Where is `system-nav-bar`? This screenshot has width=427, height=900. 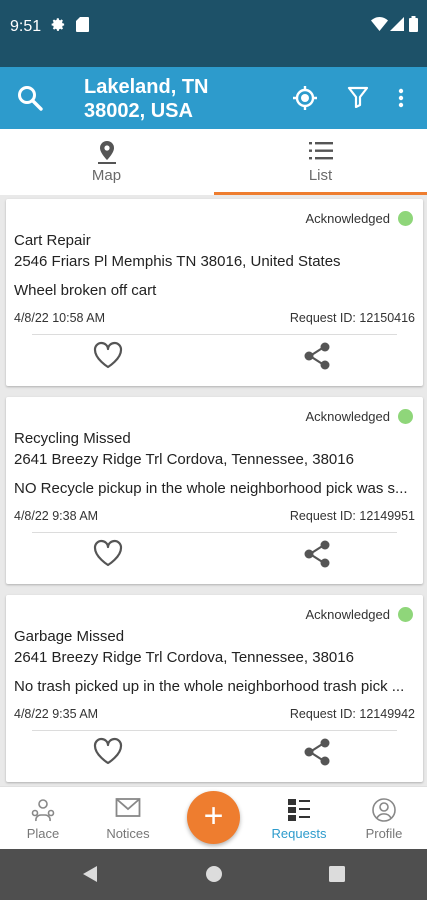
system-nav-bar is located at coordinates (213, 874).